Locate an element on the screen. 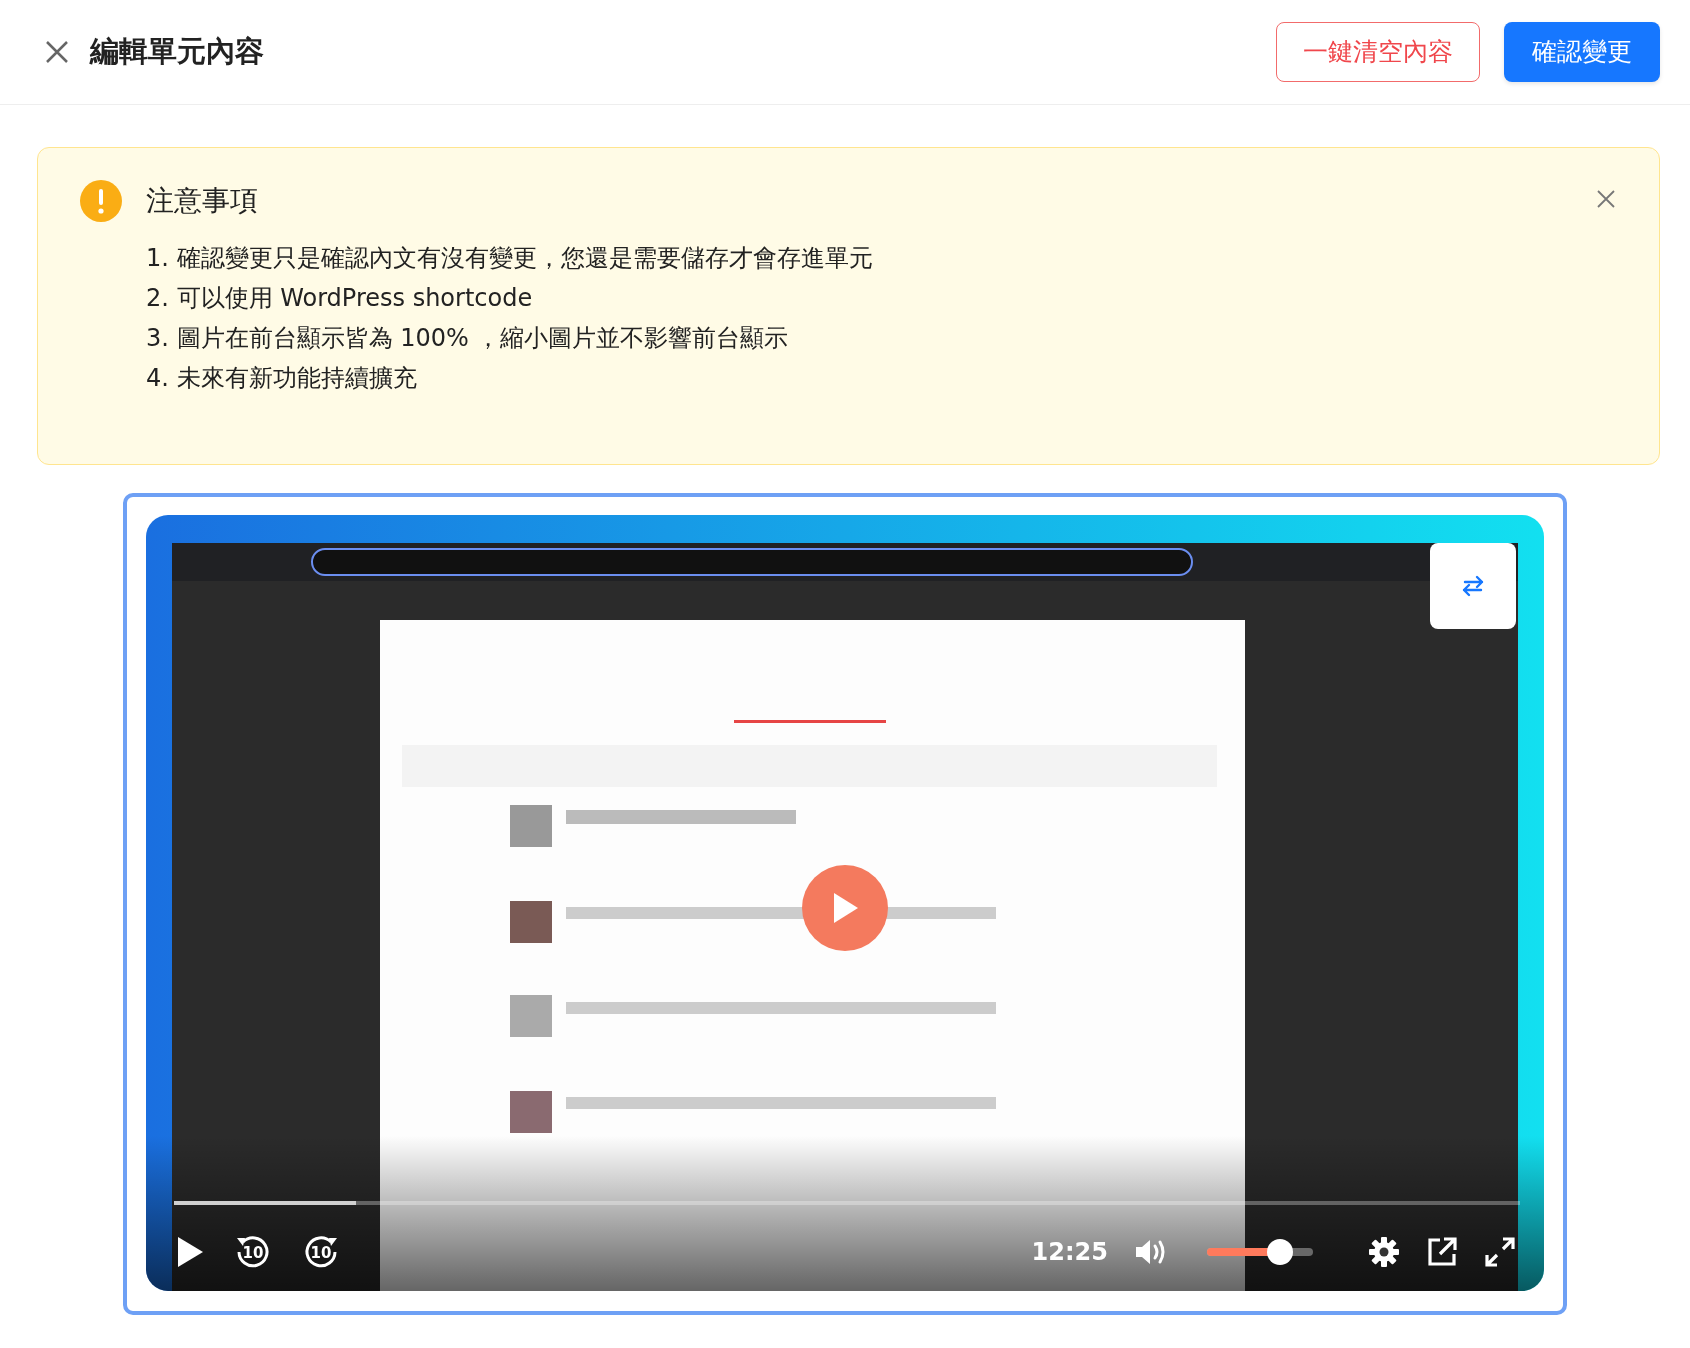 The height and width of the screenshot is (1348, 1690). play-icon is located at coordinates (190, 1252).